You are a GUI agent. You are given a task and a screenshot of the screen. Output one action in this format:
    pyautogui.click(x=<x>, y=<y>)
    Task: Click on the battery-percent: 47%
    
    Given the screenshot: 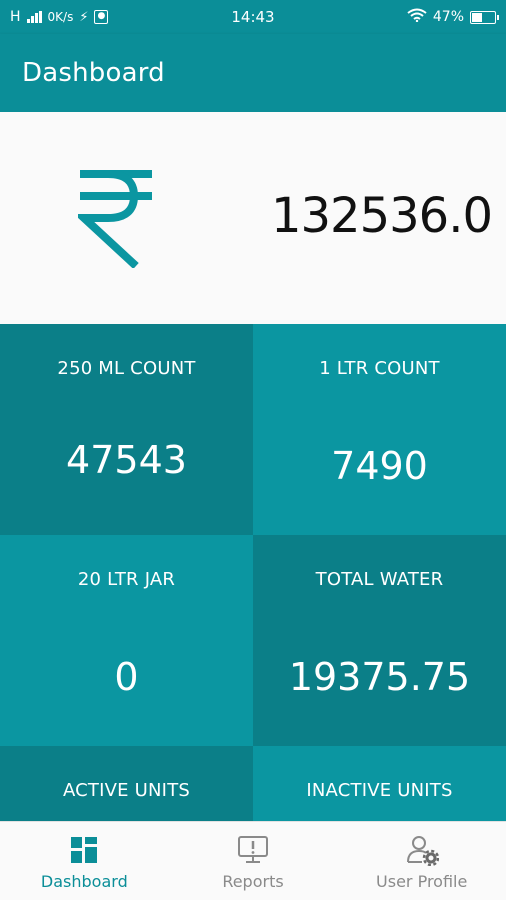 What is the action you would take?
    pyautogui.click(x=448, y=17)
    